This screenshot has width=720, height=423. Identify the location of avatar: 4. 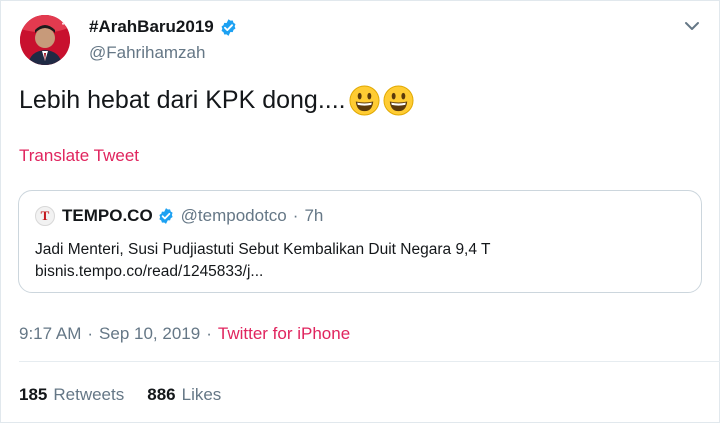
(45, 40).